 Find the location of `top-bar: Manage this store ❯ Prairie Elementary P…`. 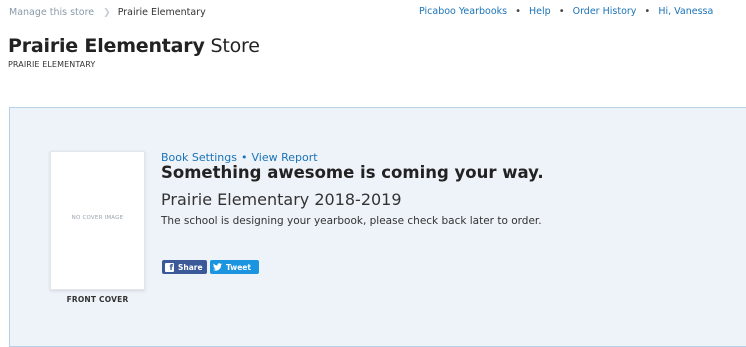

top-bar: Manage this store ❯ Prairie Elementary P… is located at coordinates (373, 12).